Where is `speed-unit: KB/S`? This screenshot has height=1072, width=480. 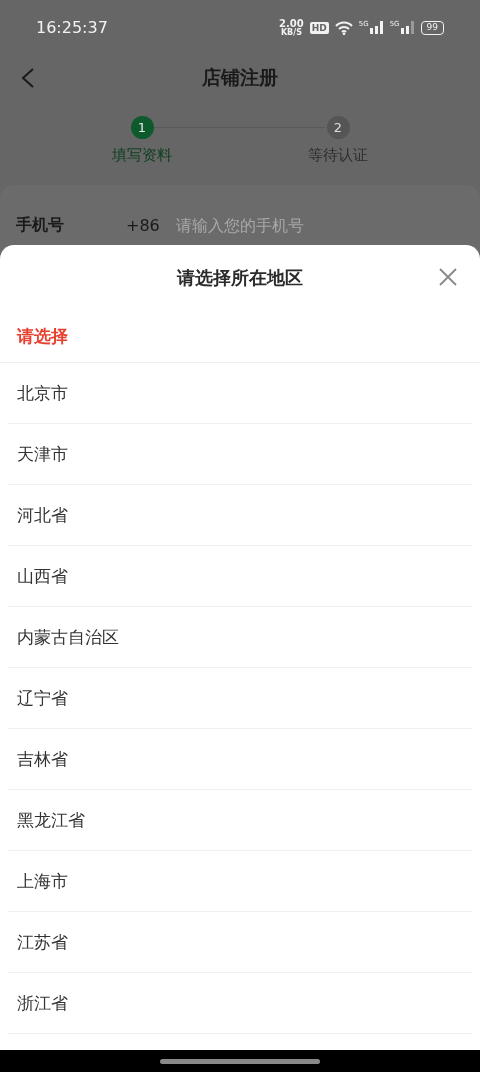 speed-unit: KB/S is located at coordinates (291, 32).